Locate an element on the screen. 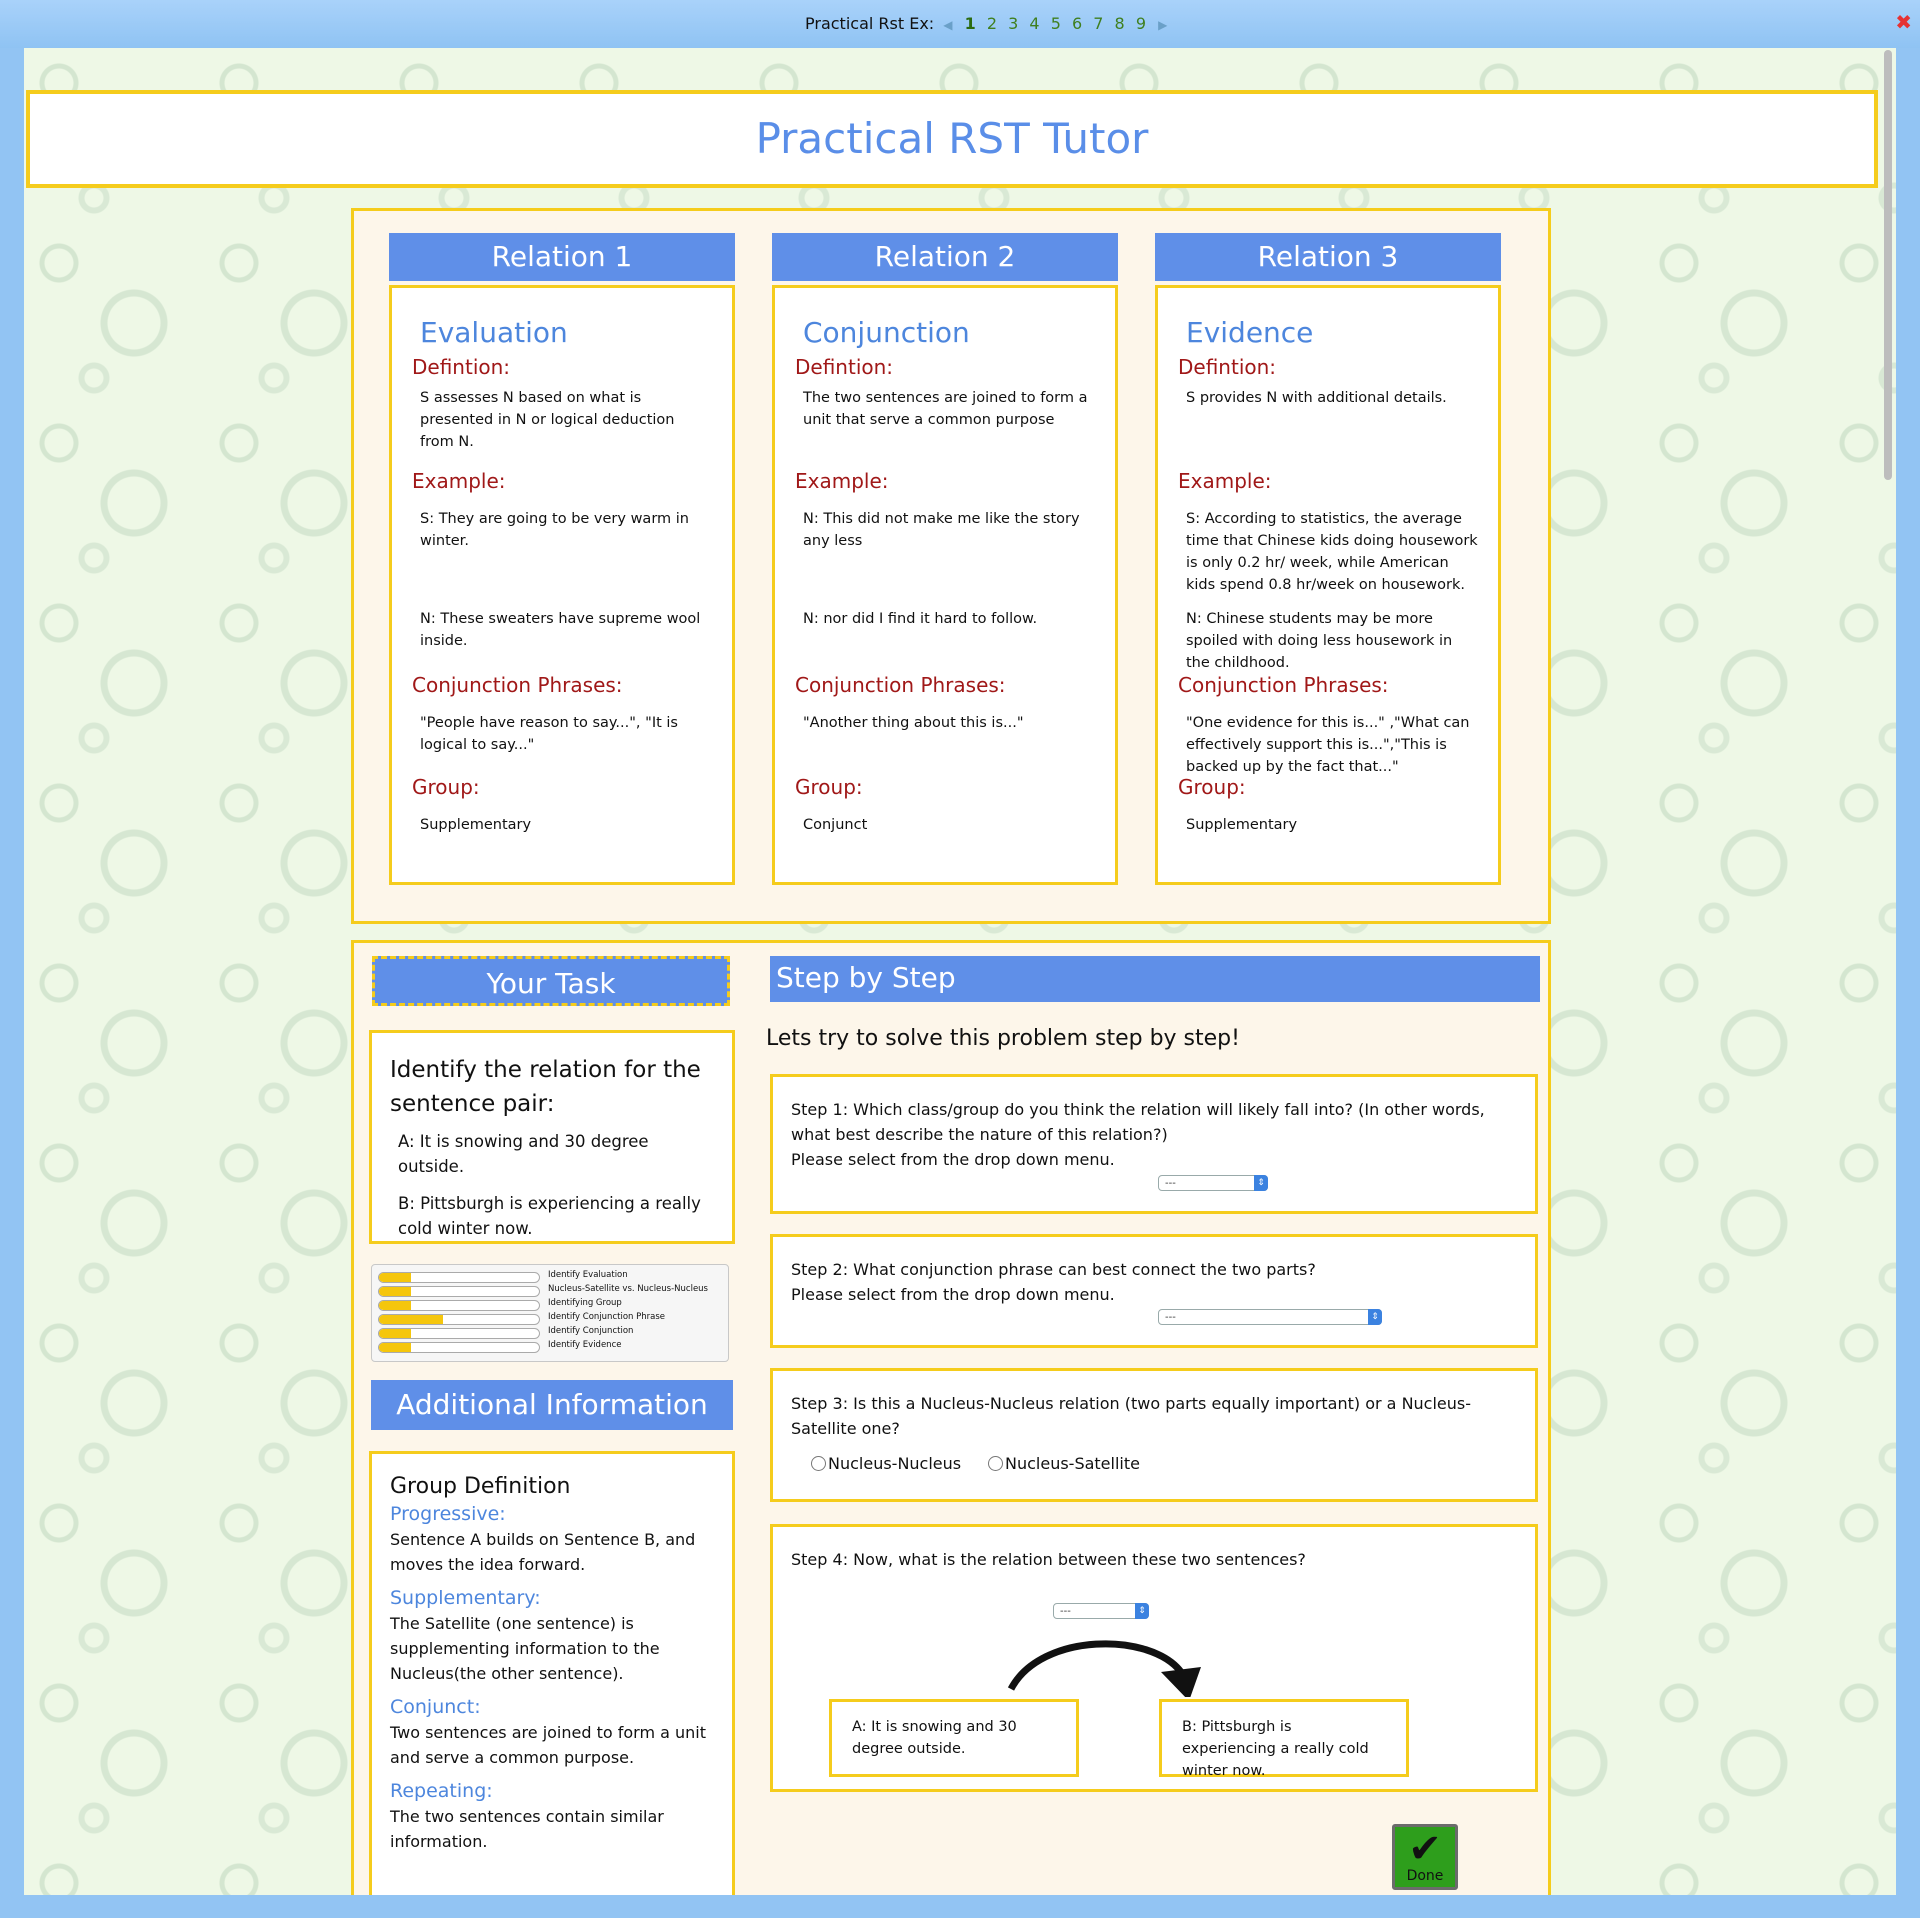  relation-name: Conjunction is located at coordinates (886, 332).